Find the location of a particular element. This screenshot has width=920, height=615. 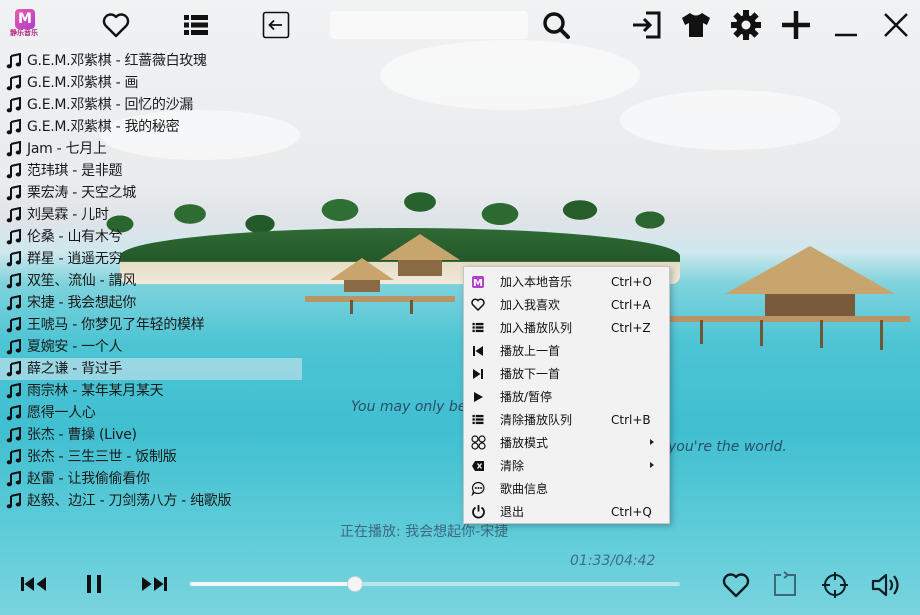

menu-item: M 加入本地音乐 Ctrl+O is located at coordinates (566, 281).